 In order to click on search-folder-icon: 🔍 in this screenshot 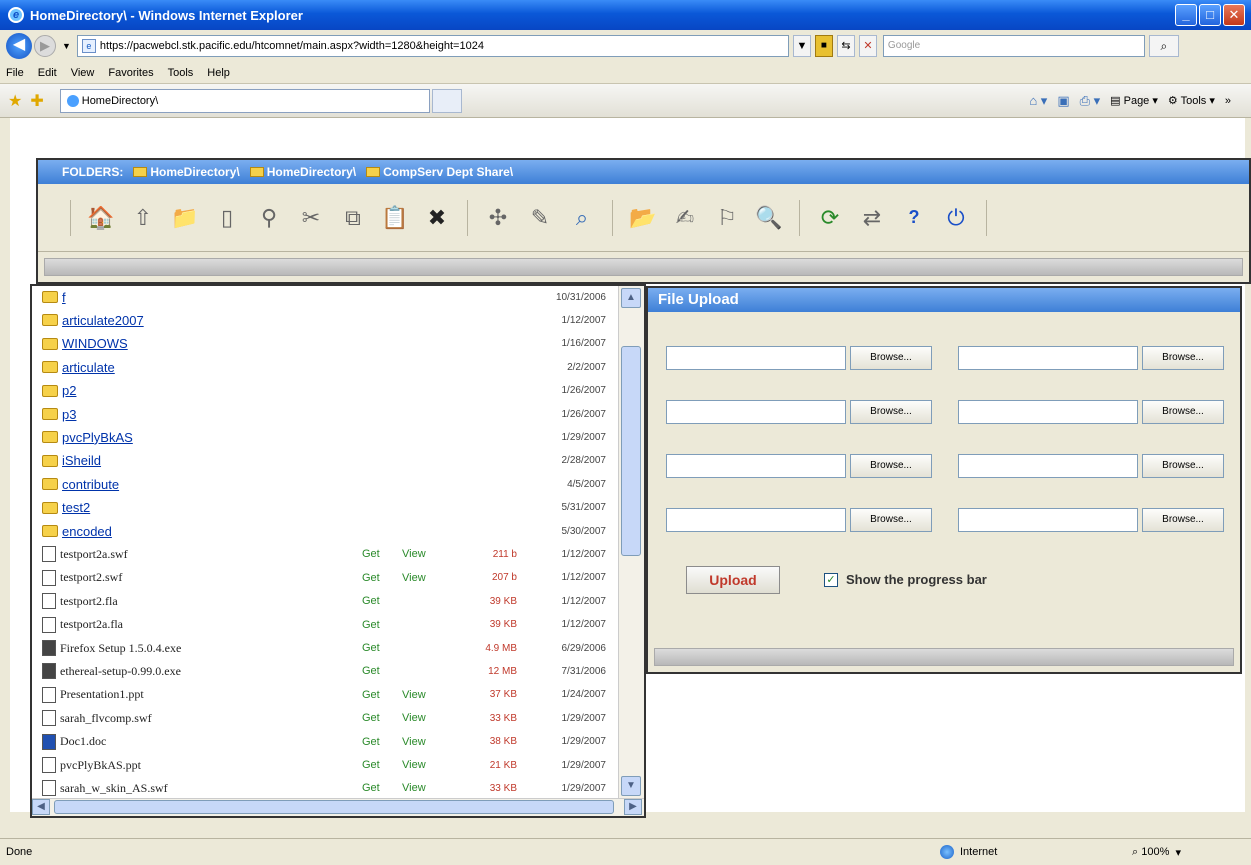, I will do `click(769, 218)`.